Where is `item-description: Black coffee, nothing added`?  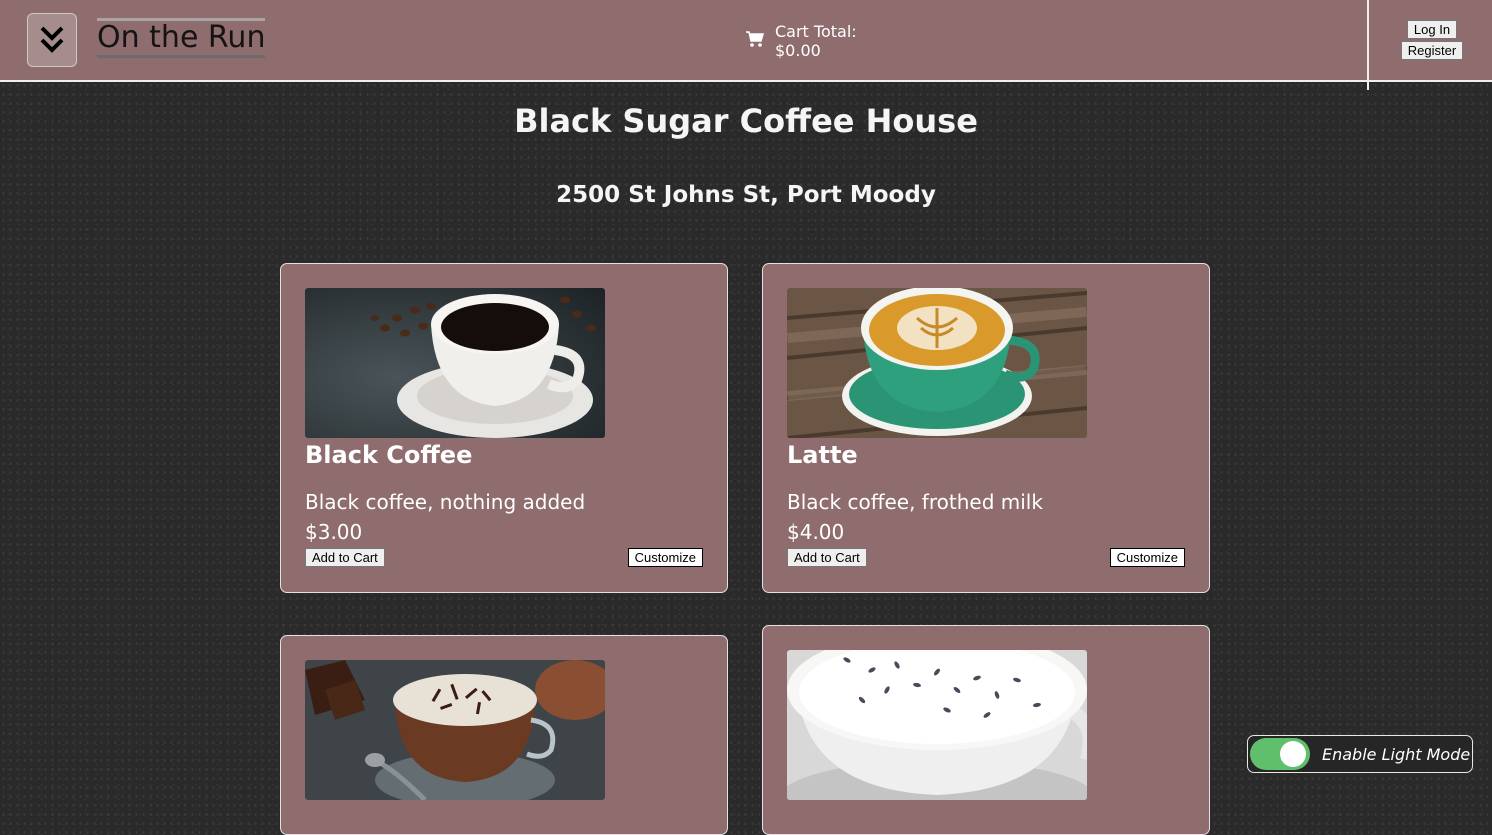
item-description: Black coffee, nothing added is located at coordinates (445, 502).